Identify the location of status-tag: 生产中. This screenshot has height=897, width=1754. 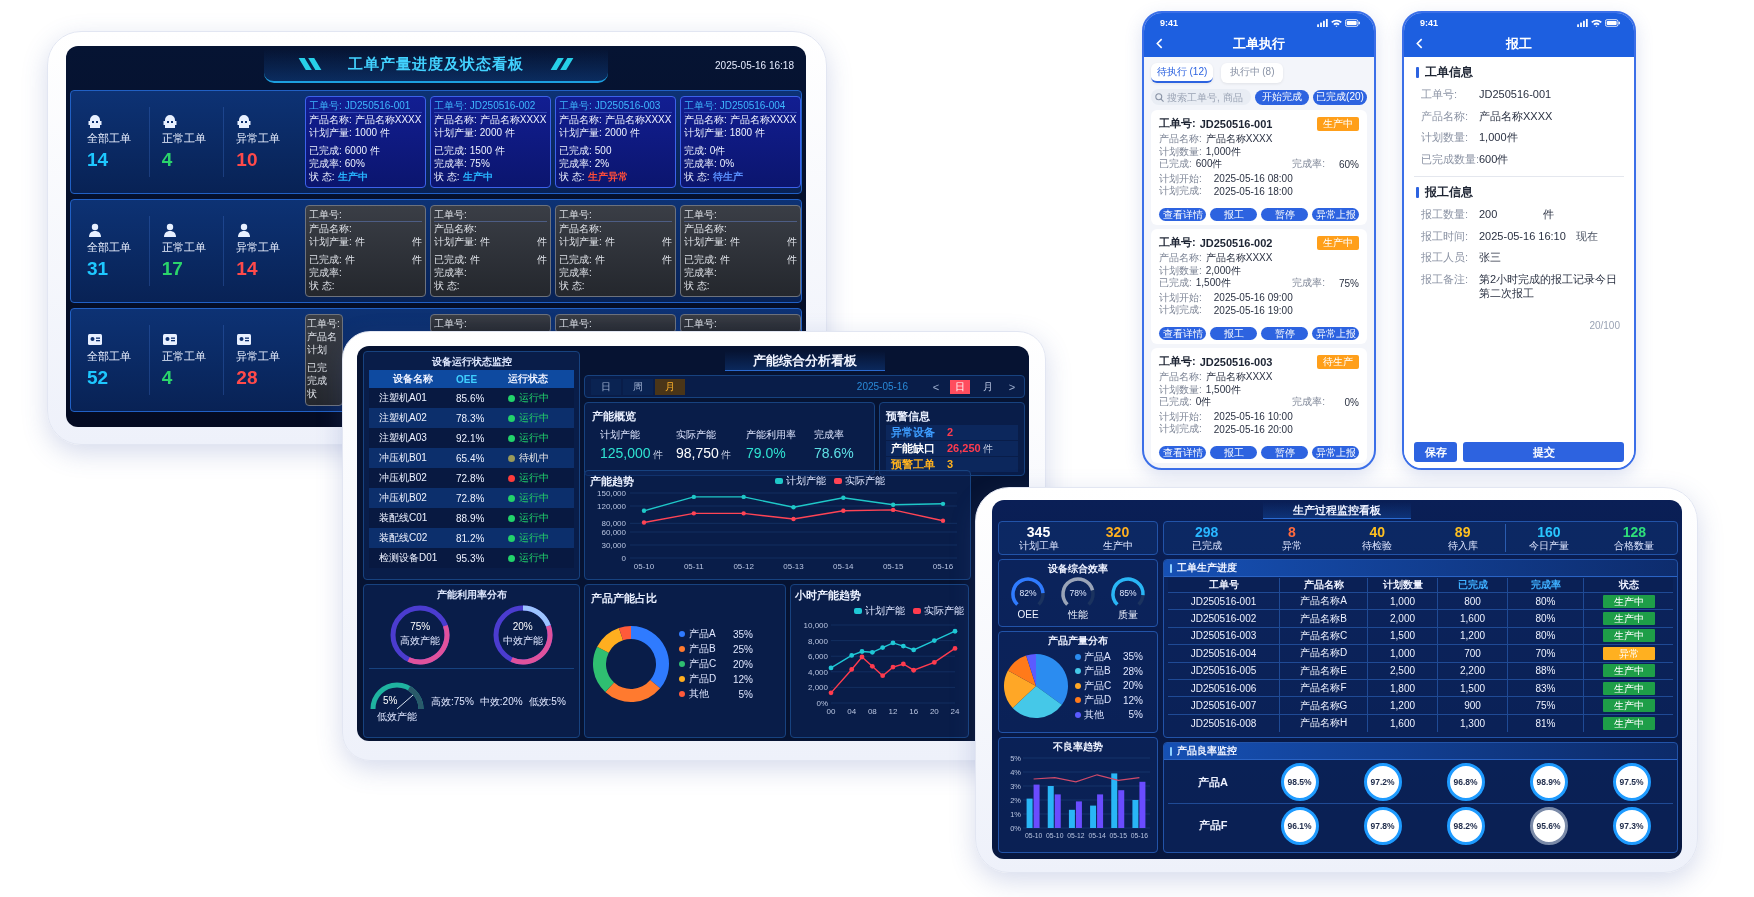
(1628, 706).